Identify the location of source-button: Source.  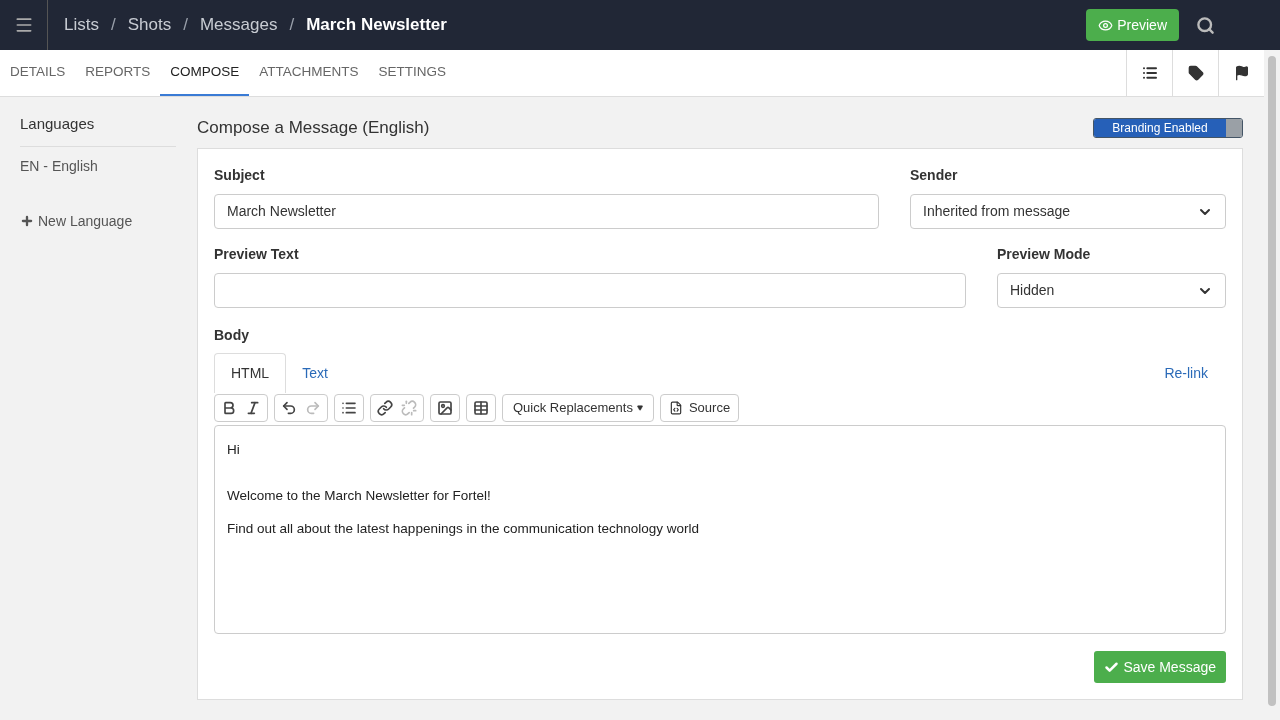
(699, 408).